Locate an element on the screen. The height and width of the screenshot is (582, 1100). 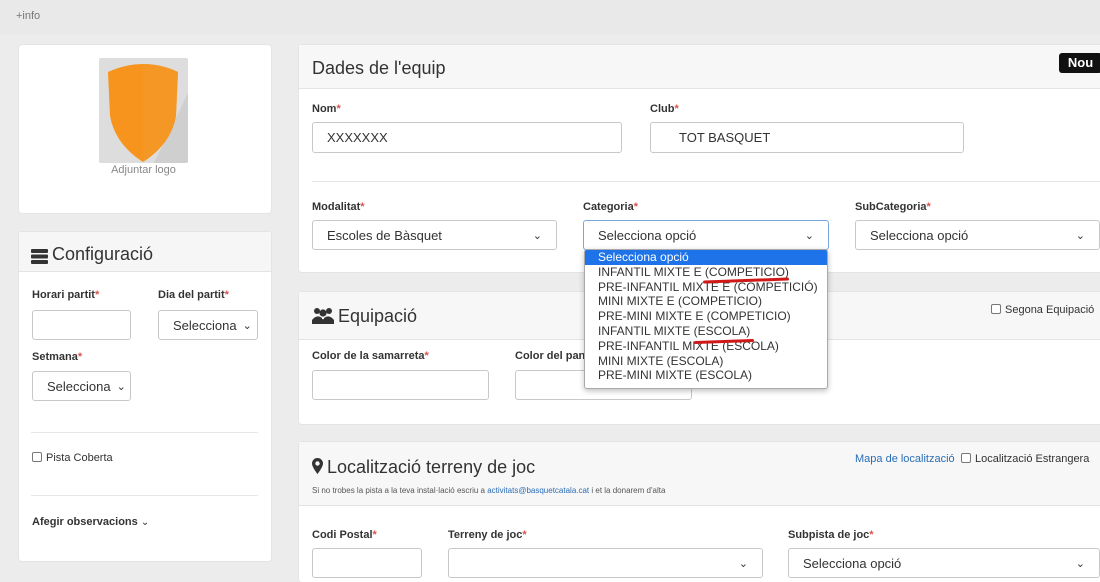
modalitat-select: Escoles de Bàsquet ⌄ is located at coordinates (434, 235).